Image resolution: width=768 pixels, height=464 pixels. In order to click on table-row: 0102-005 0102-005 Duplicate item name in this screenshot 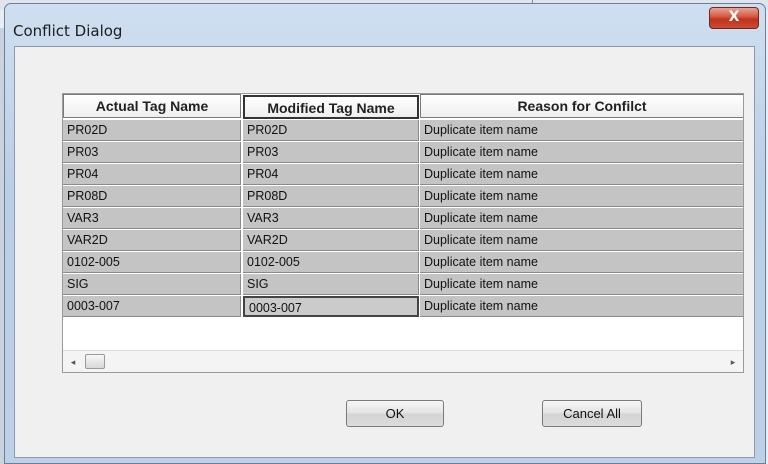, I will do `click(403, 263)`.